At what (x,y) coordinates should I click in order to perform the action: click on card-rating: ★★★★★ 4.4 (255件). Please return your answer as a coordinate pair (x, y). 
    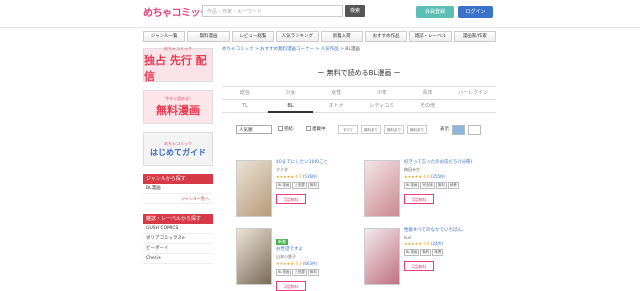
    Looking at the image, I should click on (425, 176).